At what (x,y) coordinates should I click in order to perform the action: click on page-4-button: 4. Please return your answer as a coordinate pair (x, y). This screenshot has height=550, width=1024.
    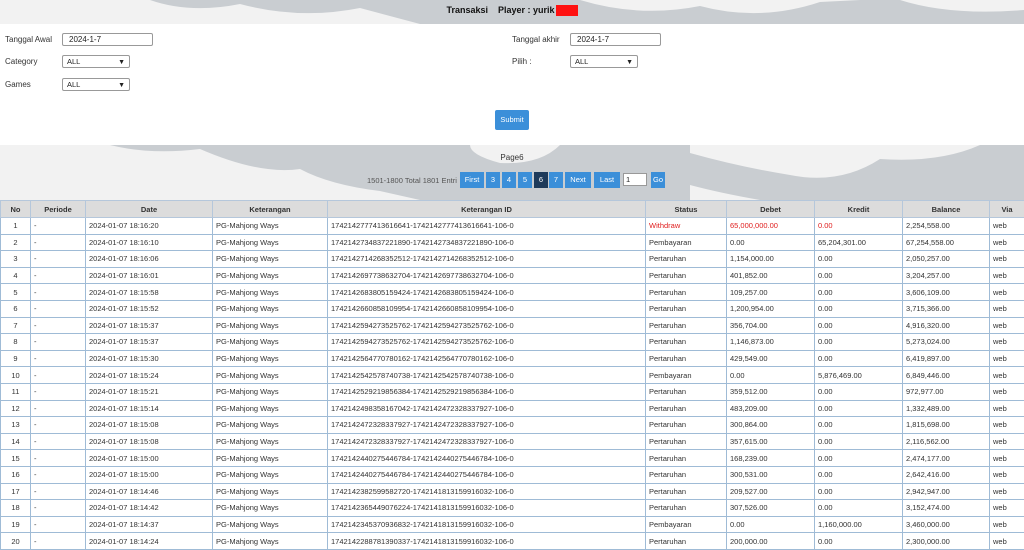
    Looking at the image, I should click on (509, 180).